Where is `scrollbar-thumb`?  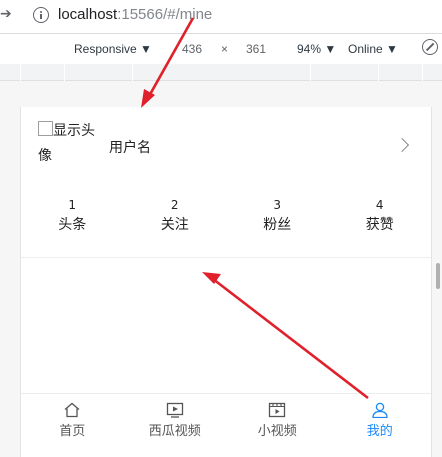 scrollbar-thumb is located at coordinates (438, 276).